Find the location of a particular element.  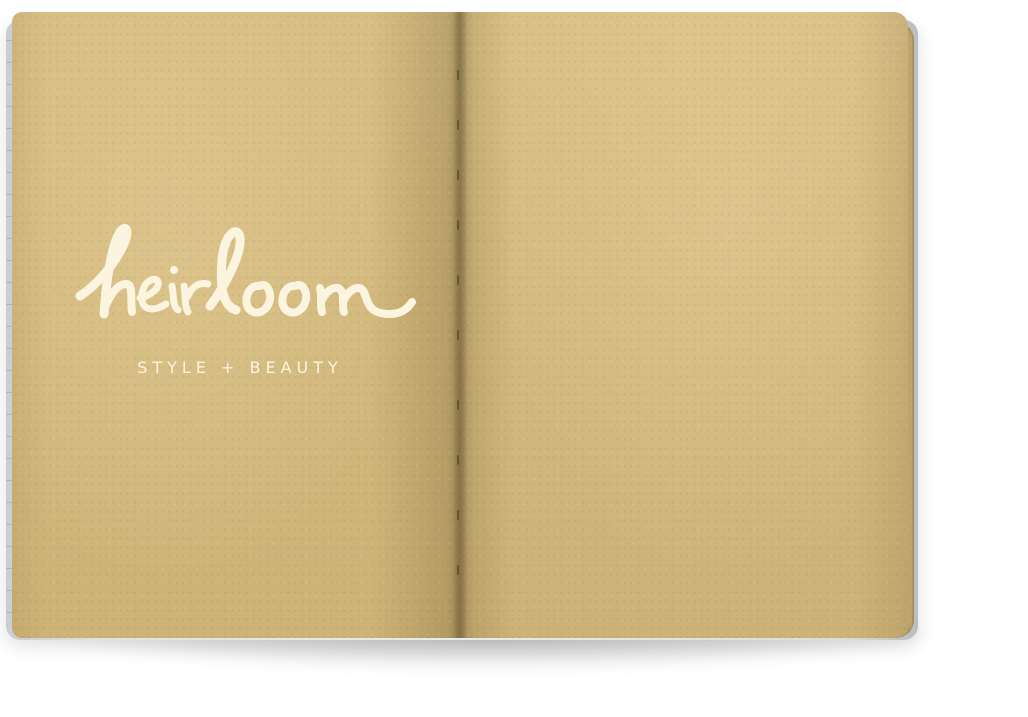

notebook-gutter is located at coordinates (460, 325).